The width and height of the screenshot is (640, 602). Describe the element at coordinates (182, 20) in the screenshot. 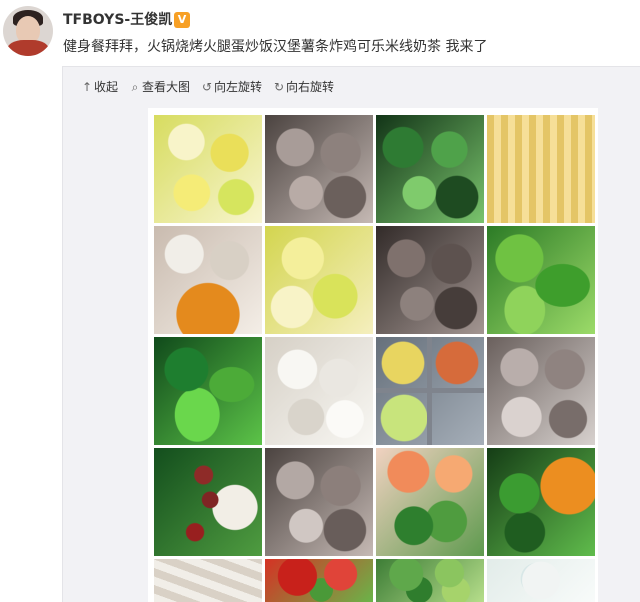

I see `verified-badge-icon: V` at that location.